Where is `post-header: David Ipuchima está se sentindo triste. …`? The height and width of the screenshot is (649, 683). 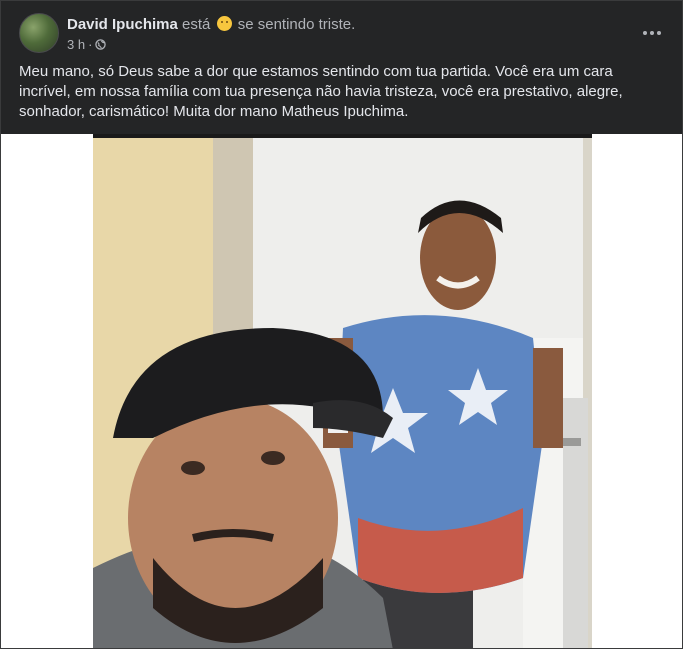 post-header: David Ipuchima está se sentindo triste. … is located at coordinates (344, 34).